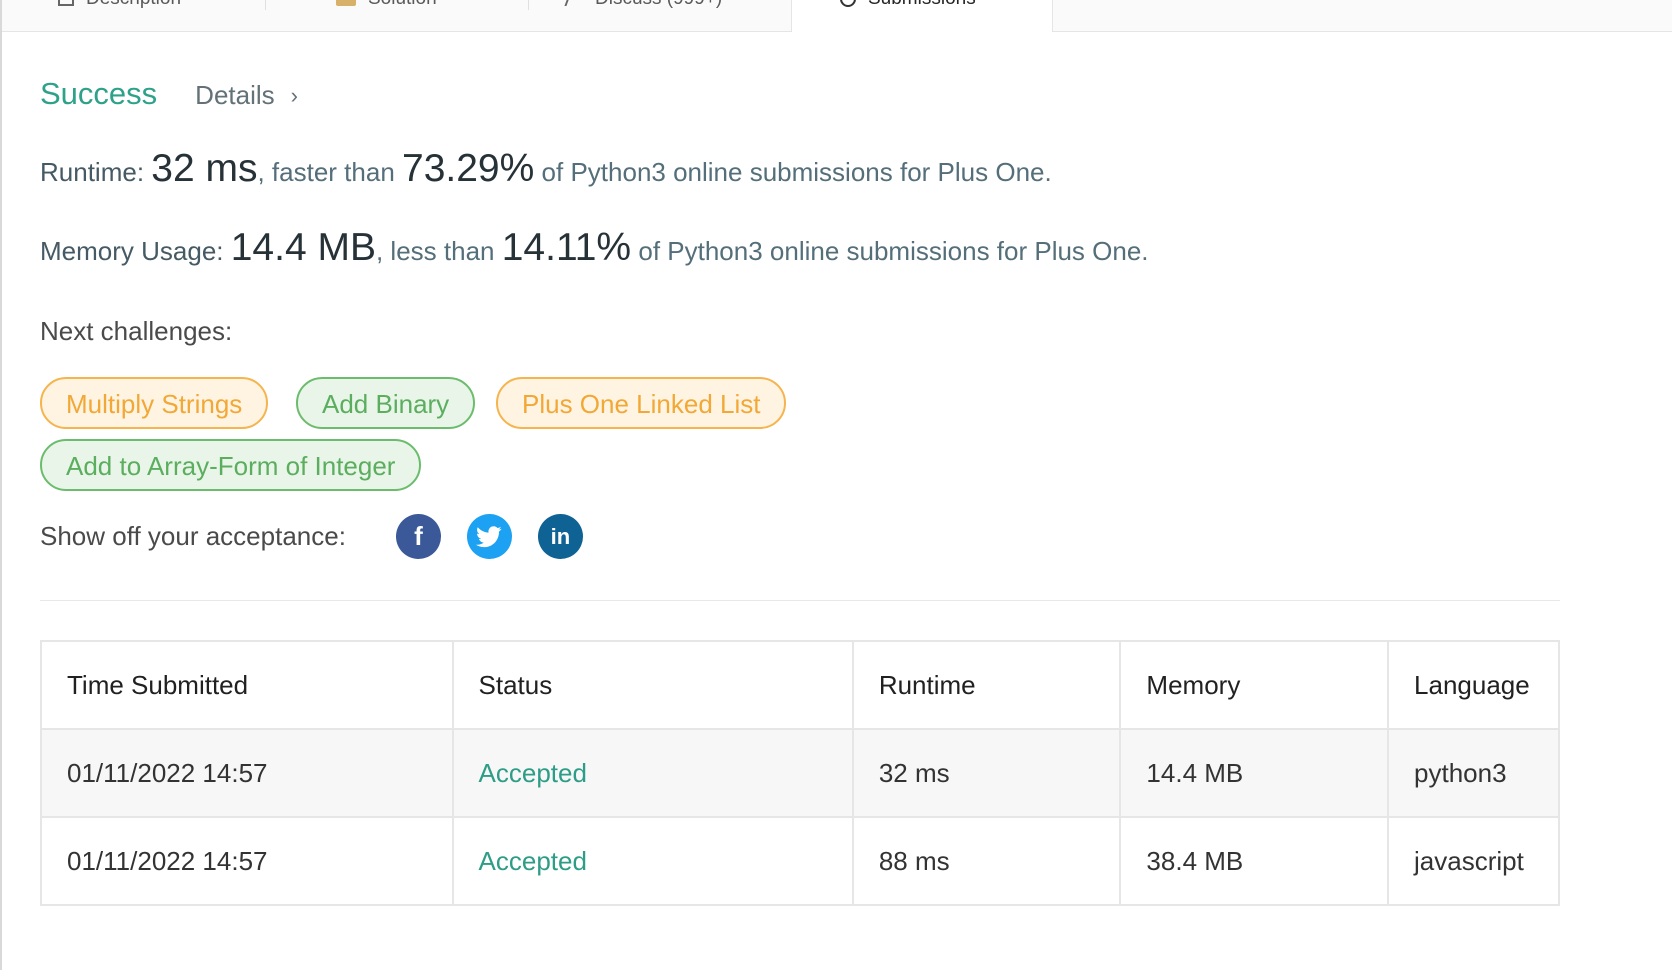  I want to click on linkedin-icon: in, so click(560, 536).